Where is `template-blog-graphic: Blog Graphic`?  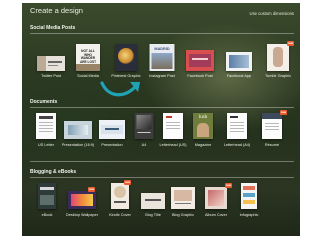 template-blog-graphic: Blog Graphic is located at coordinates (183, 204).